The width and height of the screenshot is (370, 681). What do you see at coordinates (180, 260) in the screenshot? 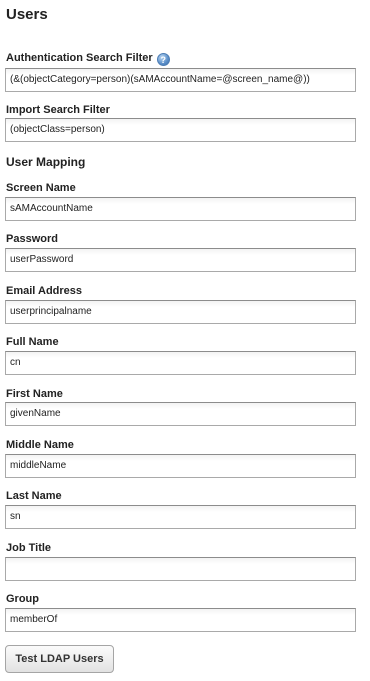
I see `password-input: userPassword` at bounding box center [180, 260].